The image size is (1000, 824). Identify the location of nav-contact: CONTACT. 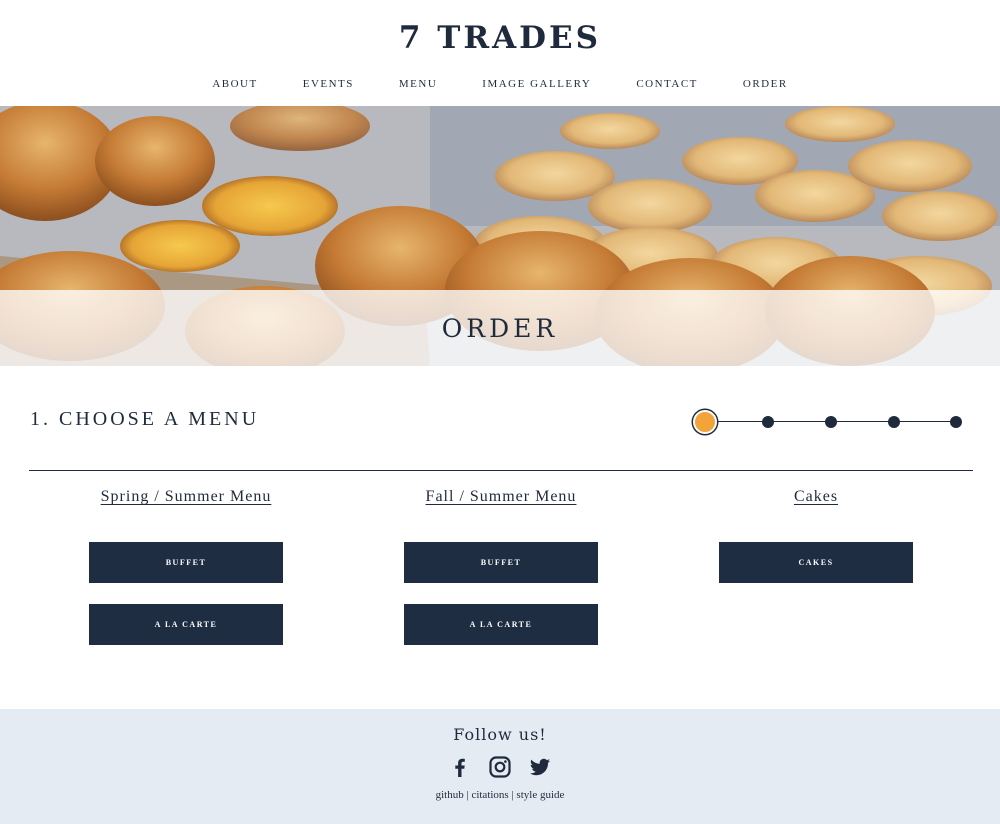
(667, 84).